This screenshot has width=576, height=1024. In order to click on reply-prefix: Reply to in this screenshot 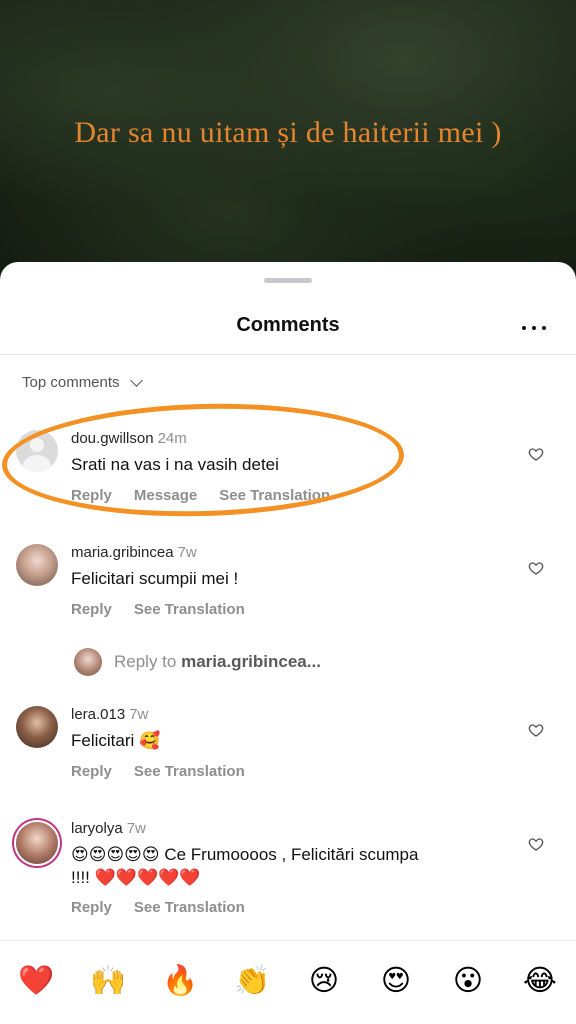, I will do `click(148, 661)`.